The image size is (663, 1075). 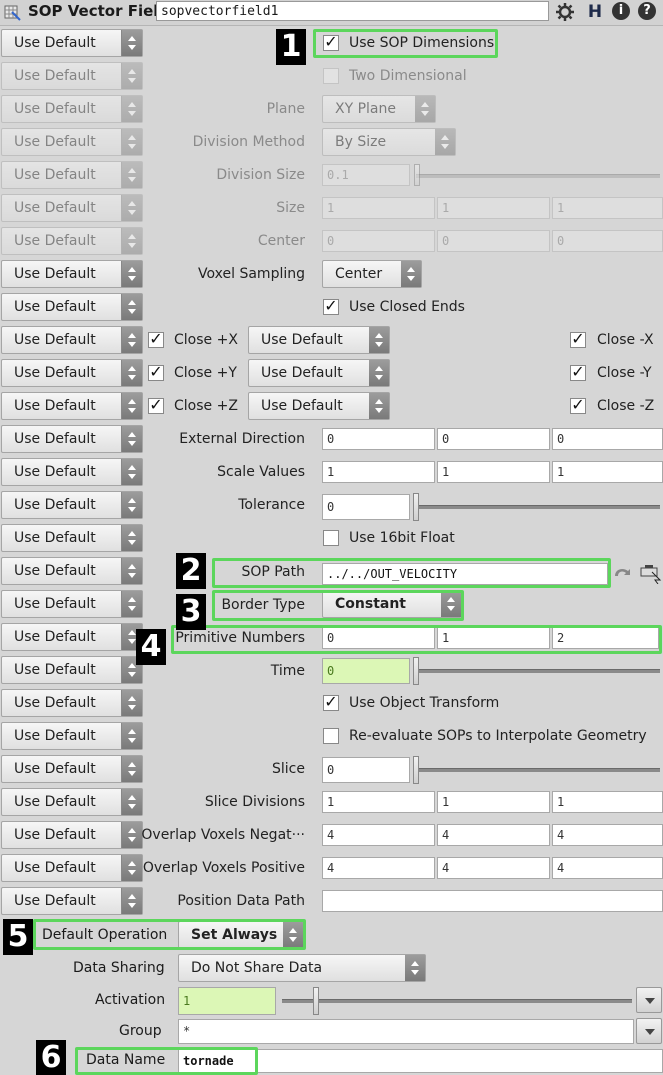 What do you see at coordinates (378, 208) in the screenshot?
I see `size-x-field: 1` at bounding box center [378, 208].